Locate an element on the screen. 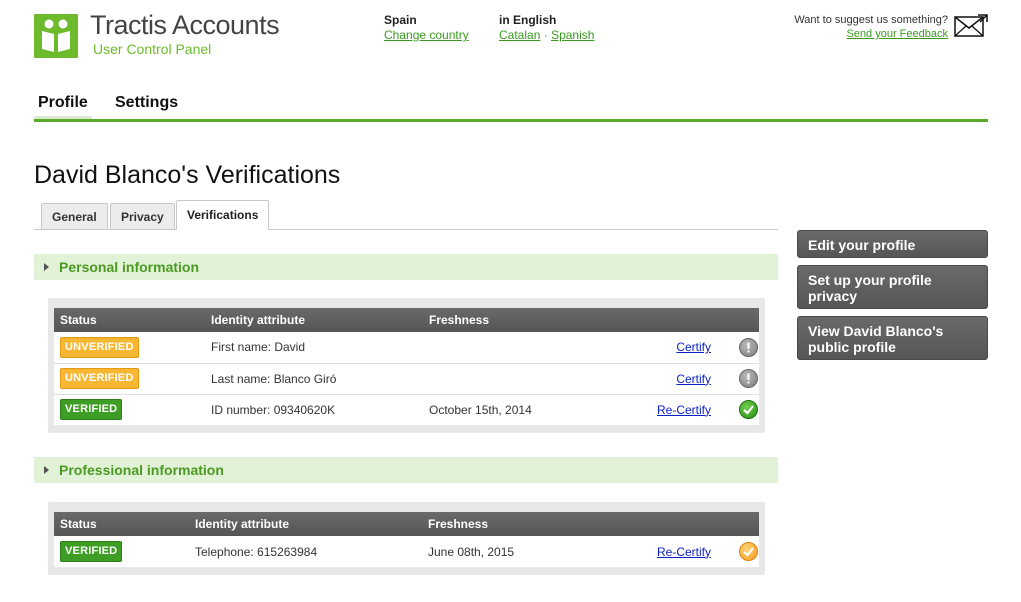 Image resolution: width=1021 pixels, height=602 pixels. tabs-baseline is located at coordinates (406, 229).